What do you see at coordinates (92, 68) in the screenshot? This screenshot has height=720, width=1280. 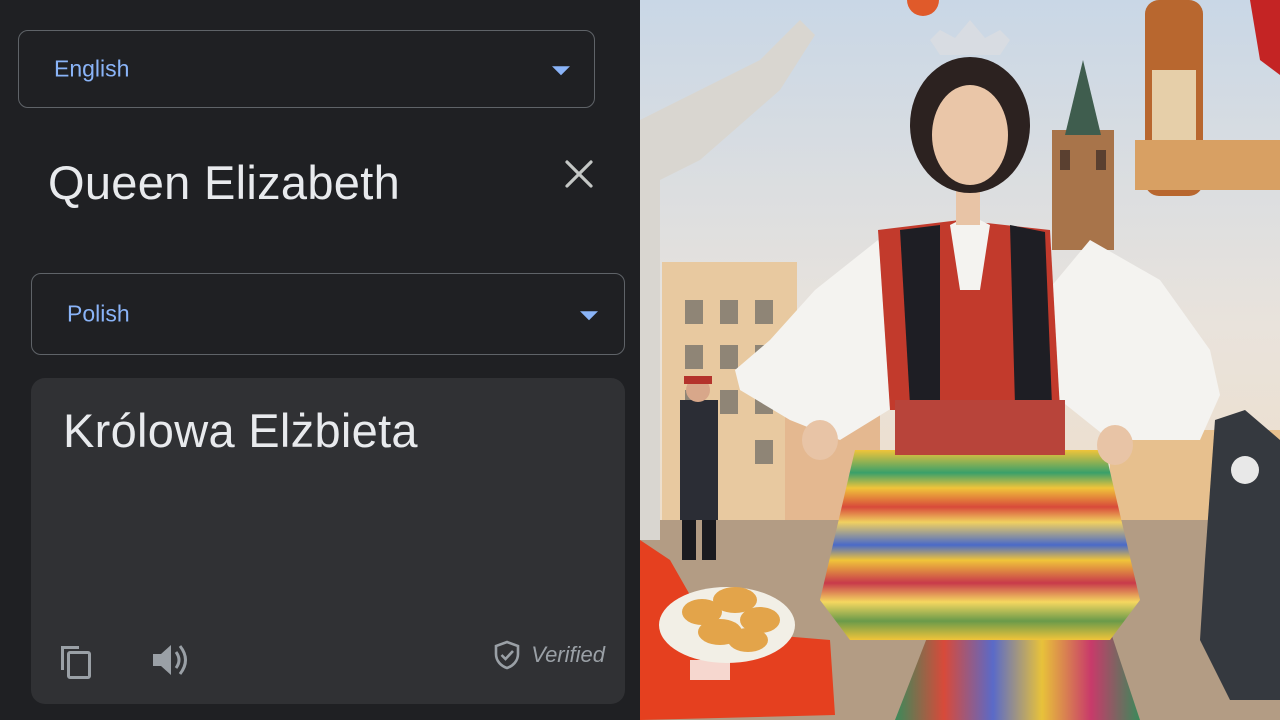 I see `source-language-label: English` at bounding box center [92, 68].